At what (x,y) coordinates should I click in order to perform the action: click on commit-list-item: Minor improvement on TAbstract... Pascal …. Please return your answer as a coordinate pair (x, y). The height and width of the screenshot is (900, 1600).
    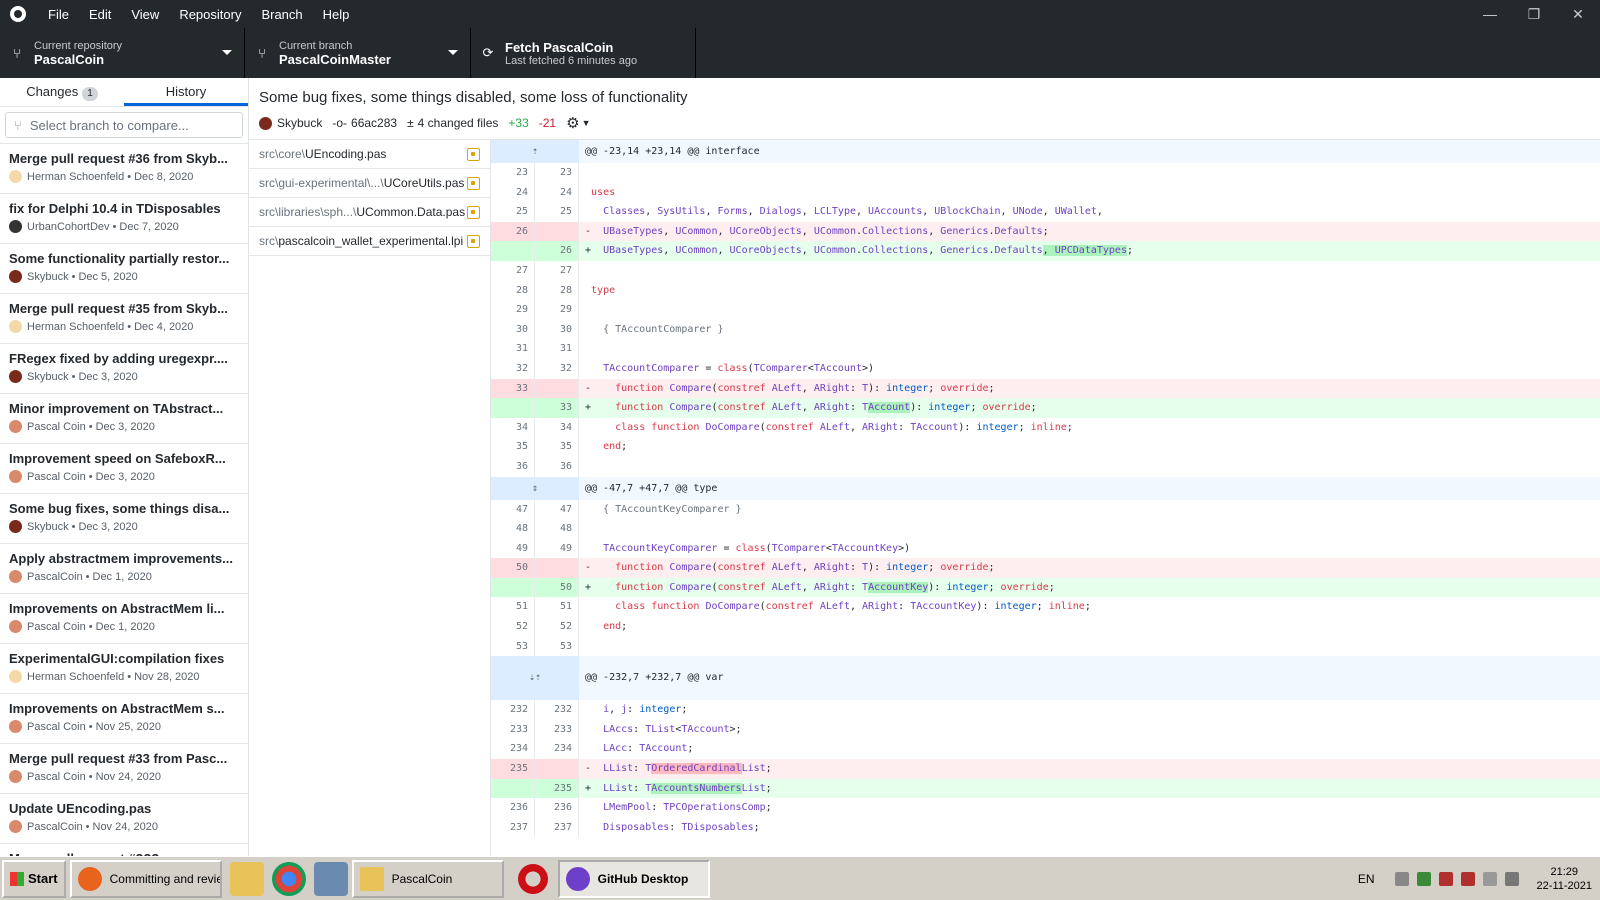
    Looking at the image, I should click on (124, 419).